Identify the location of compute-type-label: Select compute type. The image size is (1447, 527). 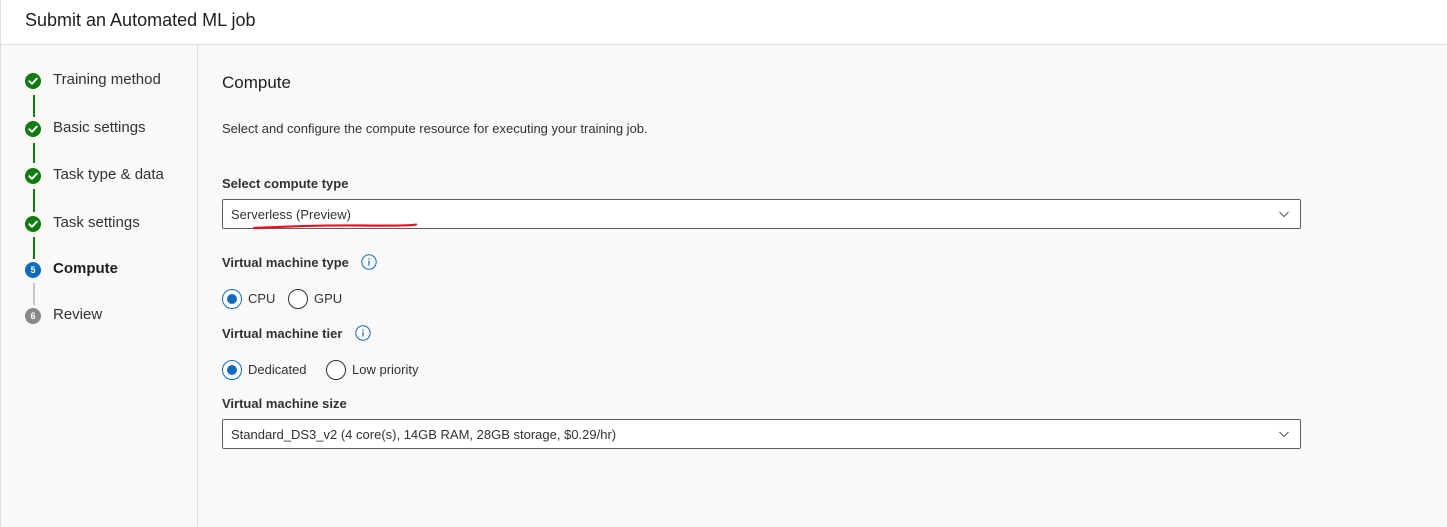
(285, 183).